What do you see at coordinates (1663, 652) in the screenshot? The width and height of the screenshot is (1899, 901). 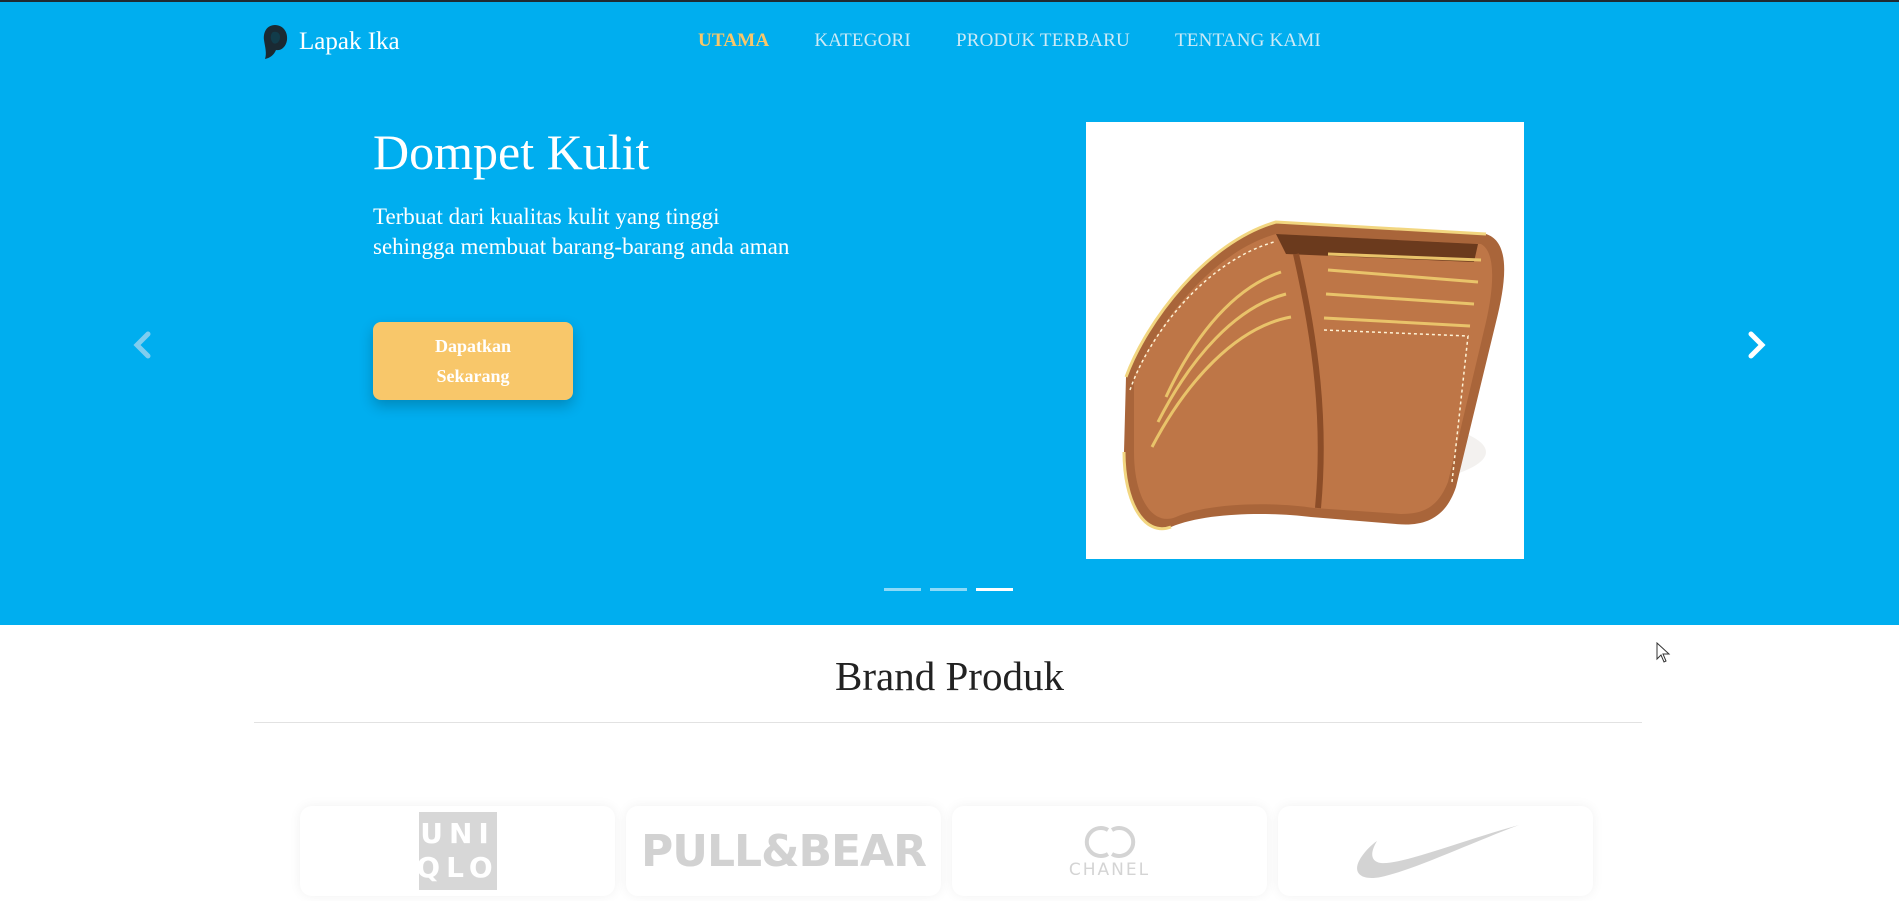 I see `mouse-cursor-icon` at bounding box center [1663, 652].